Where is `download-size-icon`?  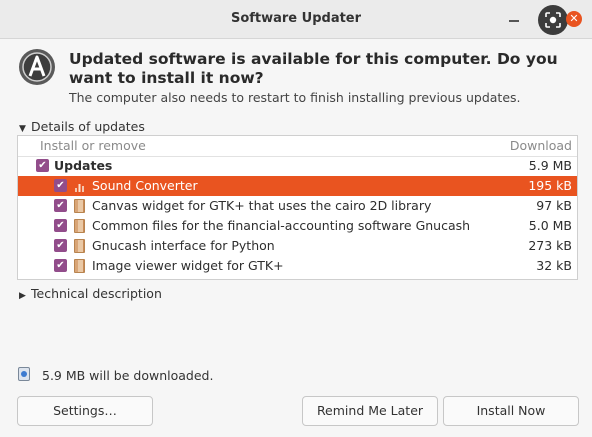 download-size-icon is located at coordinates (24, 374).